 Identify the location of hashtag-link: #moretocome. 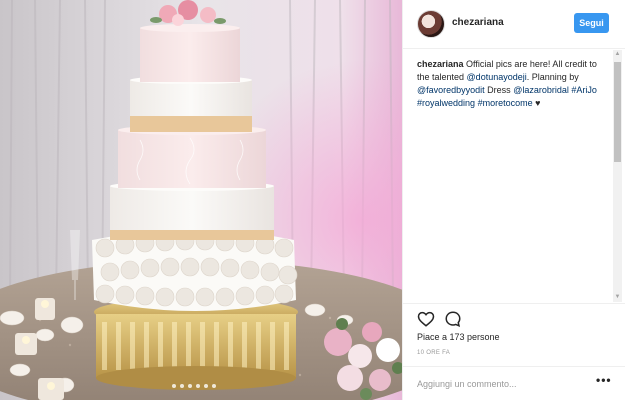
(505, 103).